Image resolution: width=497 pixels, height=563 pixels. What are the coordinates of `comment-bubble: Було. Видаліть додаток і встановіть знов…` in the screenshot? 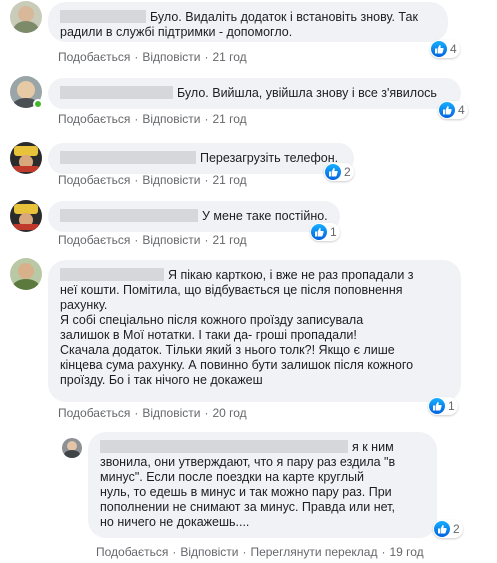 It's located at (248, 22).